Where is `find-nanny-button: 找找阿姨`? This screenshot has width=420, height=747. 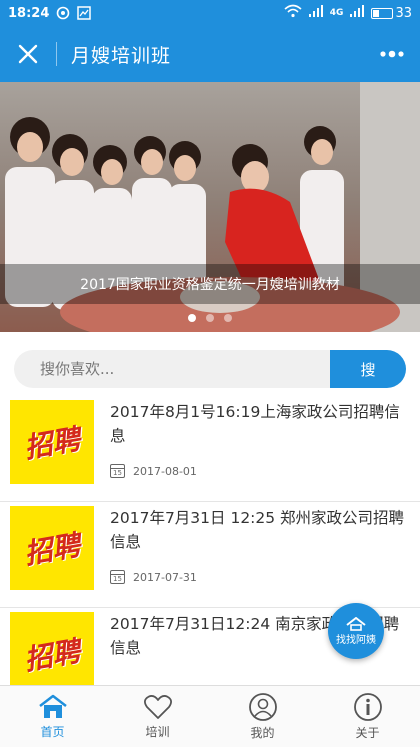
find-nanny-button: 找找阿姨 is located at coordinates (356, 631).